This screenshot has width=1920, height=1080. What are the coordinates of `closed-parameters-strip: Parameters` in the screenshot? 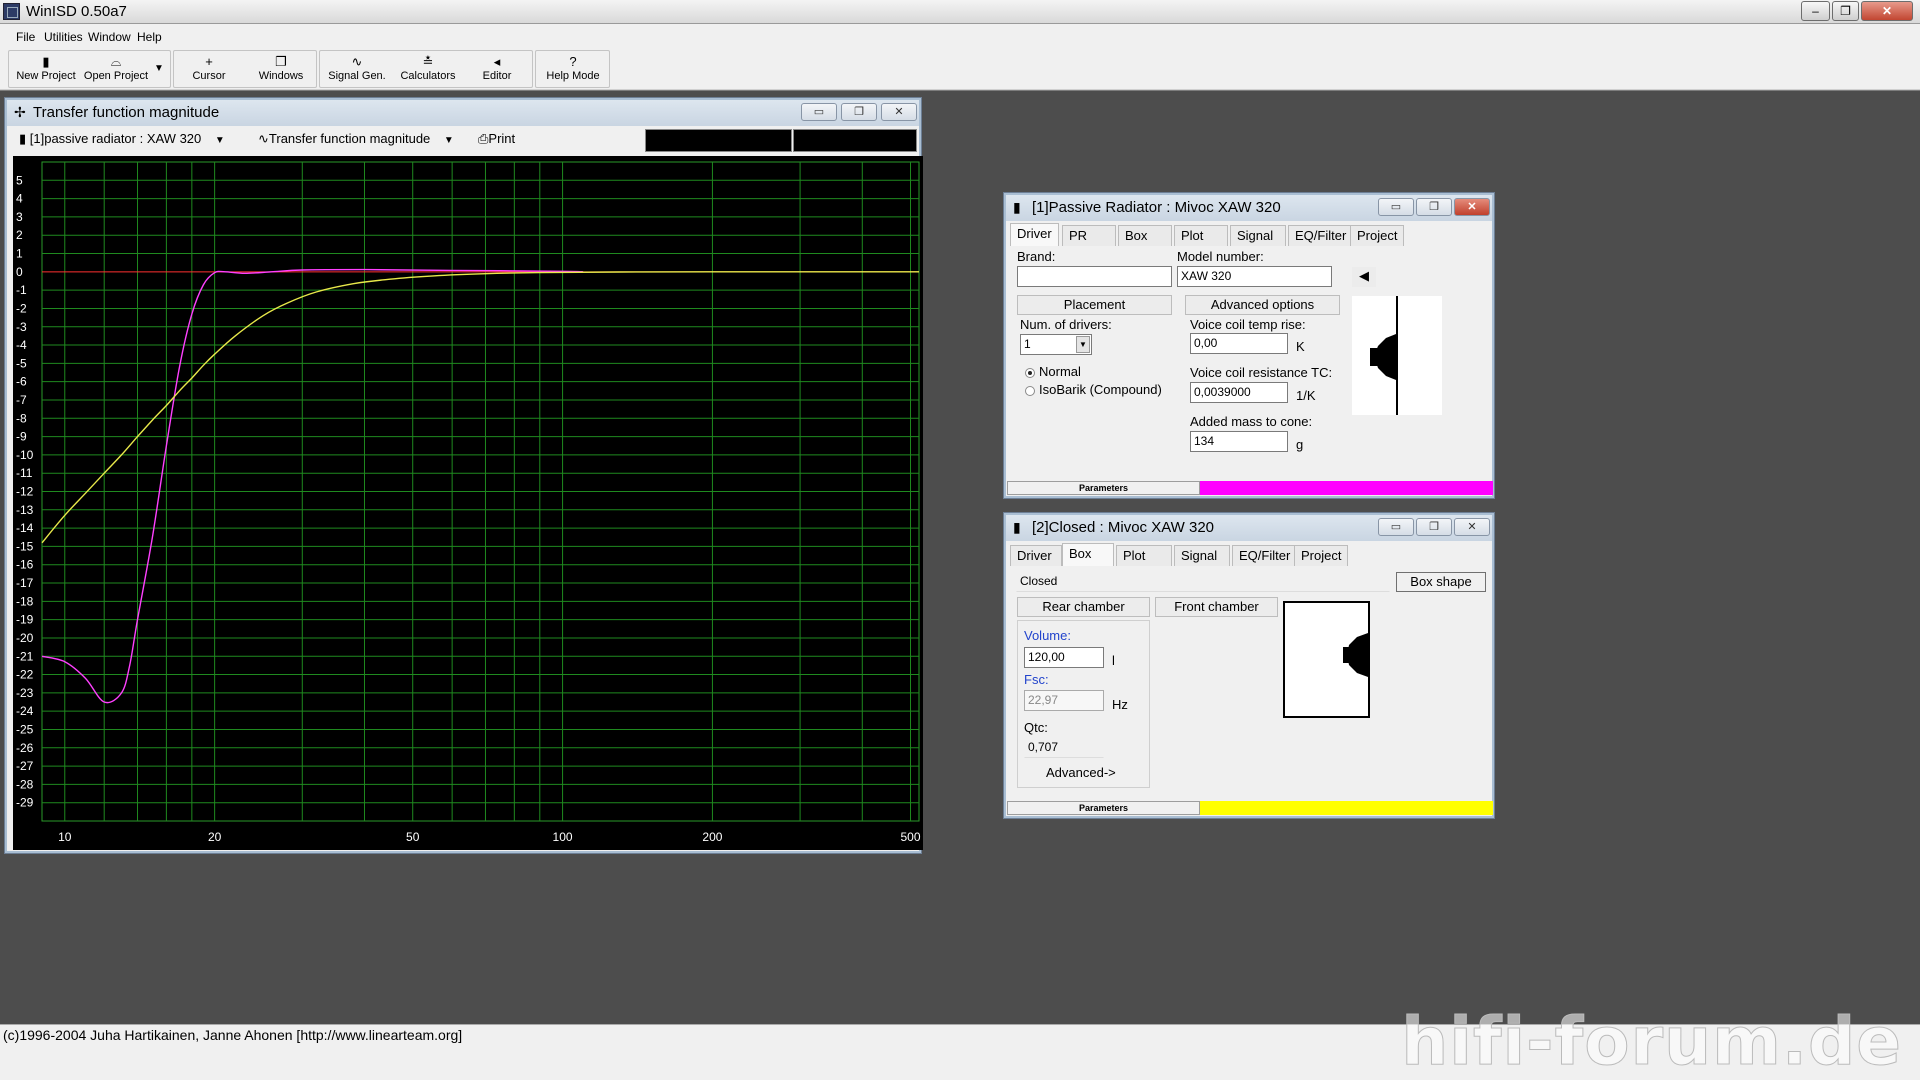 It's located at (1250, 808).